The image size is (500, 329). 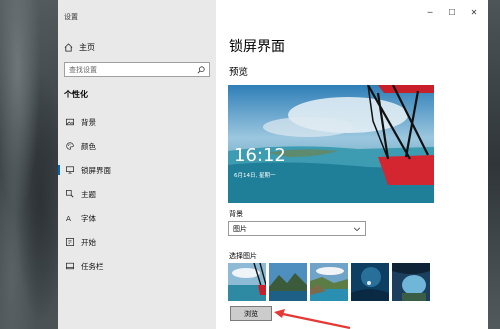 I want to click on home-label: 主页, so click(x=87, y=47).